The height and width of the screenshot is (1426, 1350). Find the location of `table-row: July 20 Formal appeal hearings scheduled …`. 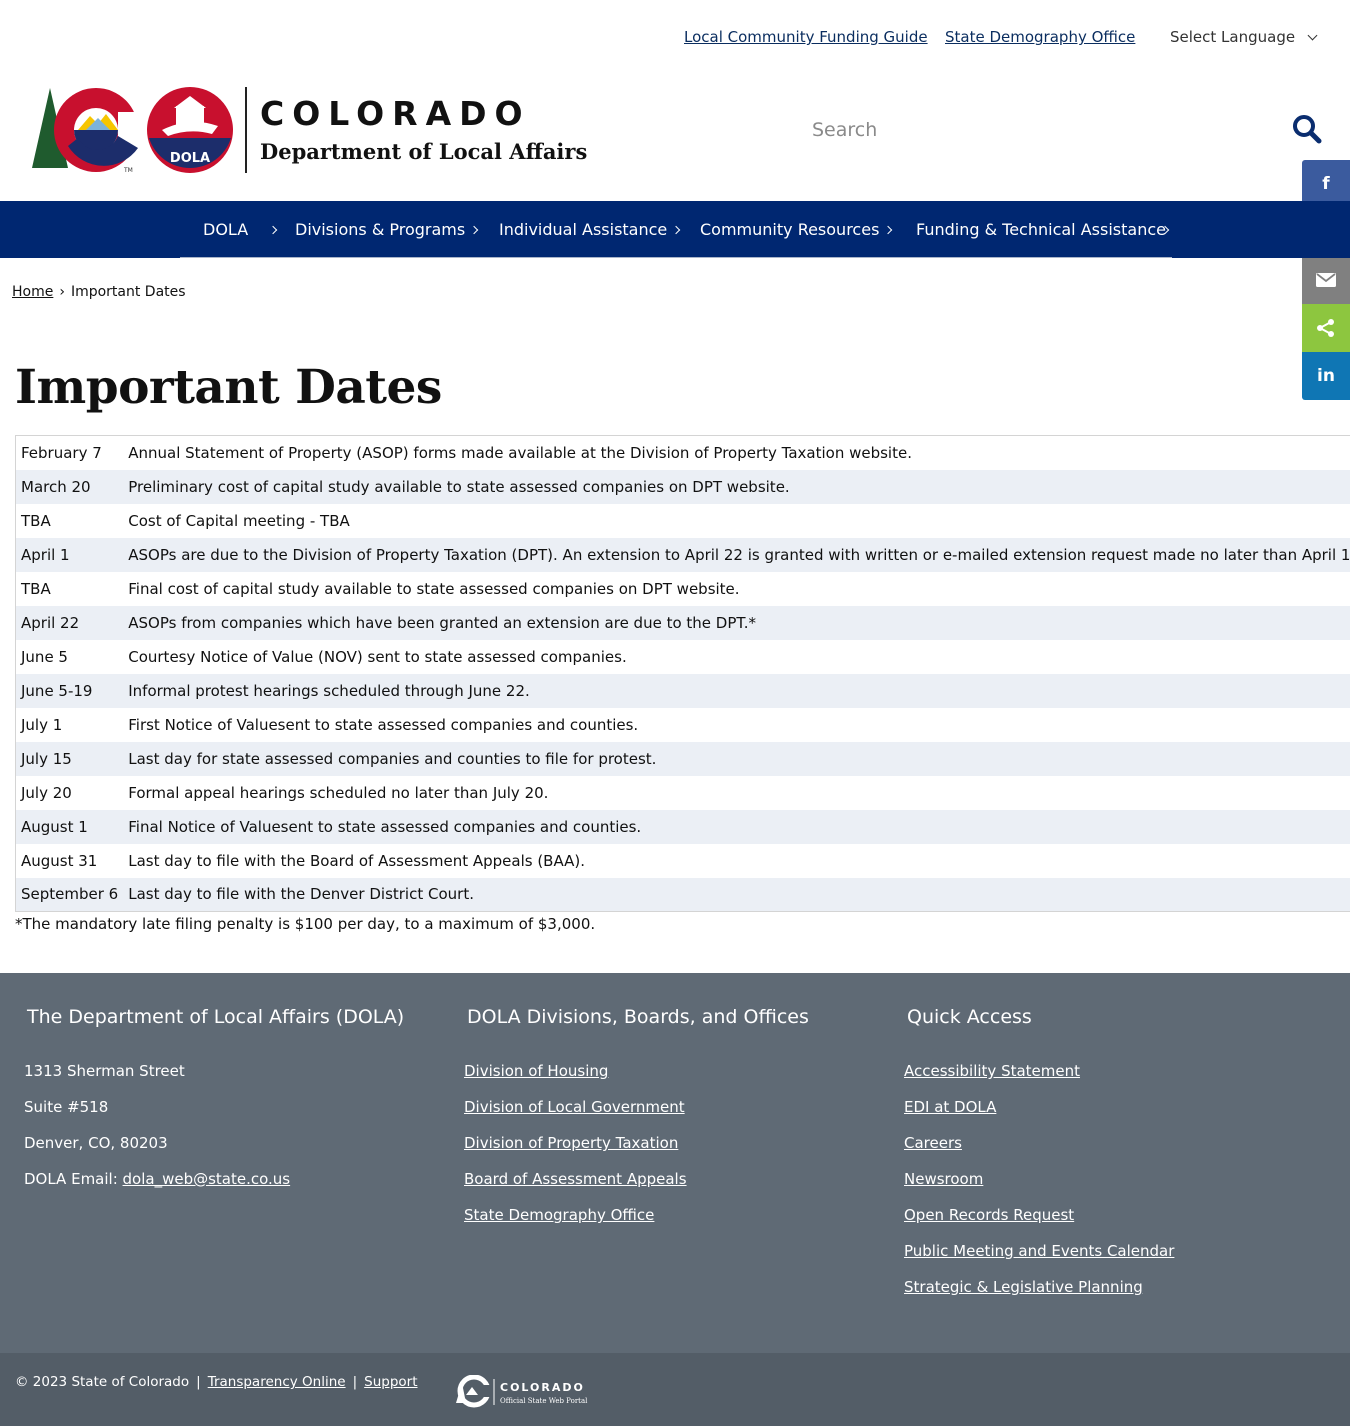

table-row: July 20 Formal appeal hearings scheduled … is located at coordinates (683, 793).